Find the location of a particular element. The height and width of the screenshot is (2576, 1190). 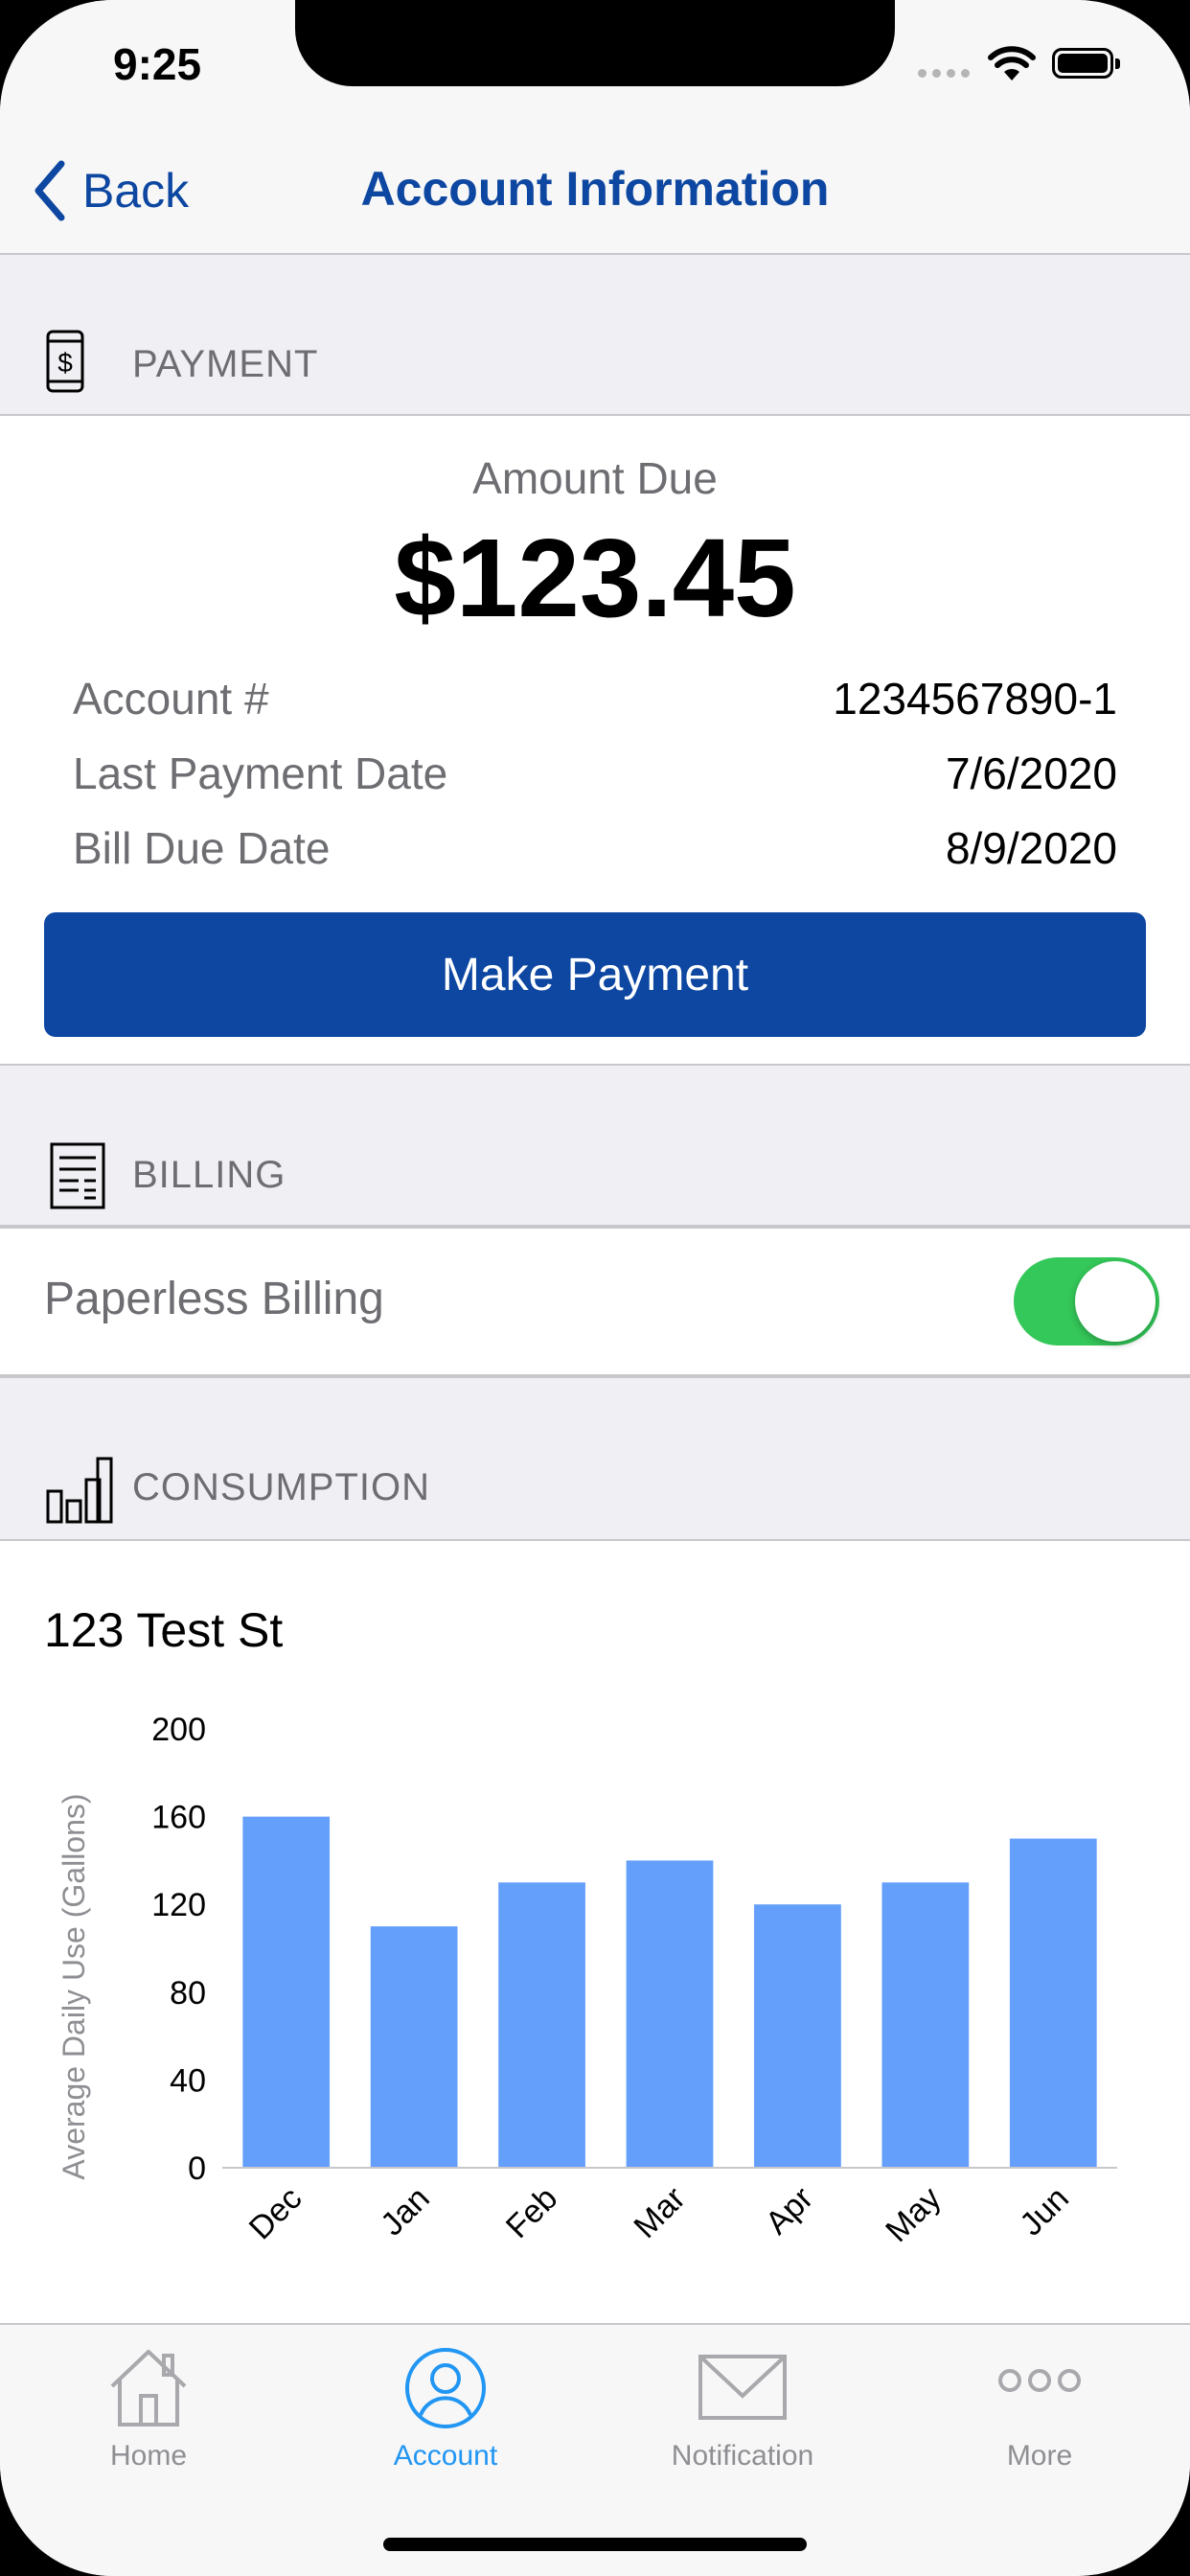

tab-home: Home is located at coordinates (148, 2401).